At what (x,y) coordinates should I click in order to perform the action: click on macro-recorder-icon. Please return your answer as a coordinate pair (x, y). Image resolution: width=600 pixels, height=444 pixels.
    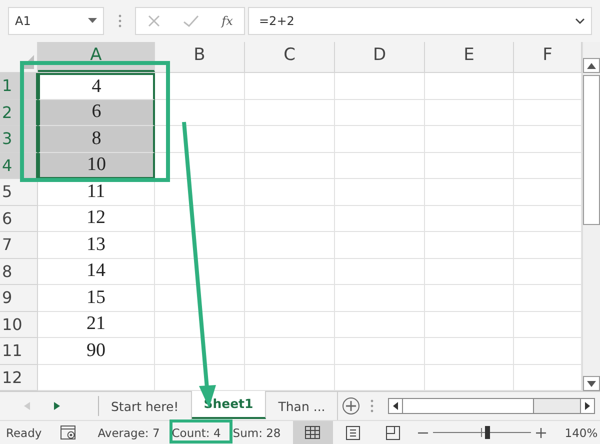
    Looking at the image, I should click on (69, 432).